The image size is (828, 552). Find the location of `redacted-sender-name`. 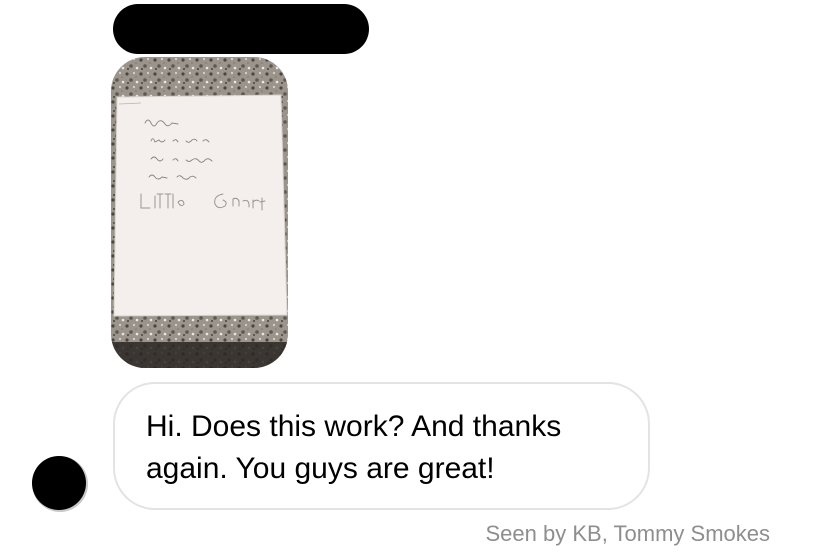

redacted-sender-name is located at coordinates (241, 29).